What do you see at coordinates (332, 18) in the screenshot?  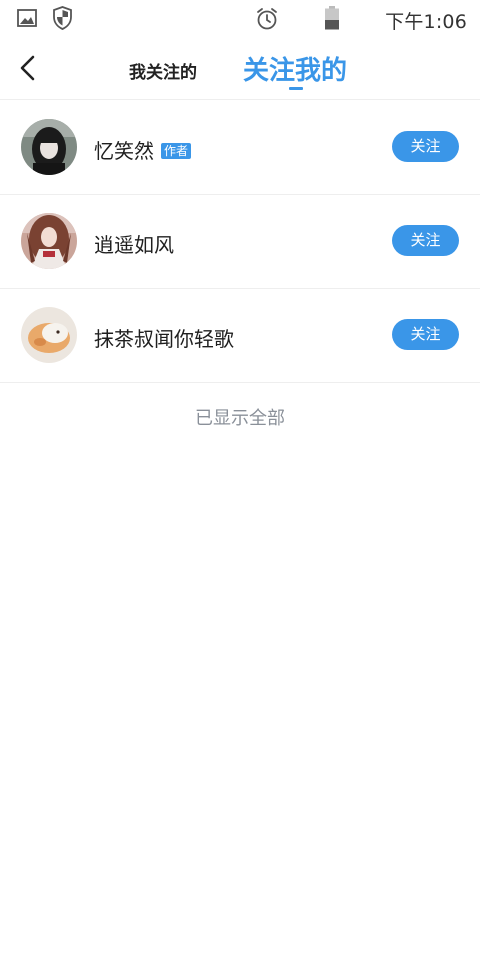 I see `battery-icon` at bounding box center [332, 18].